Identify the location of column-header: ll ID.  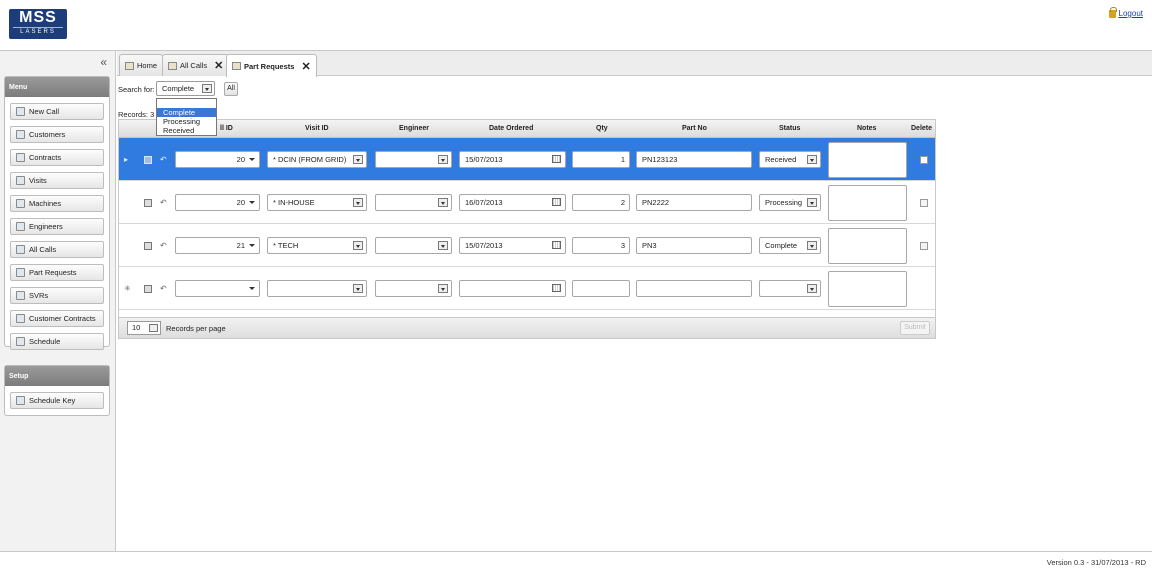
(226, 128).